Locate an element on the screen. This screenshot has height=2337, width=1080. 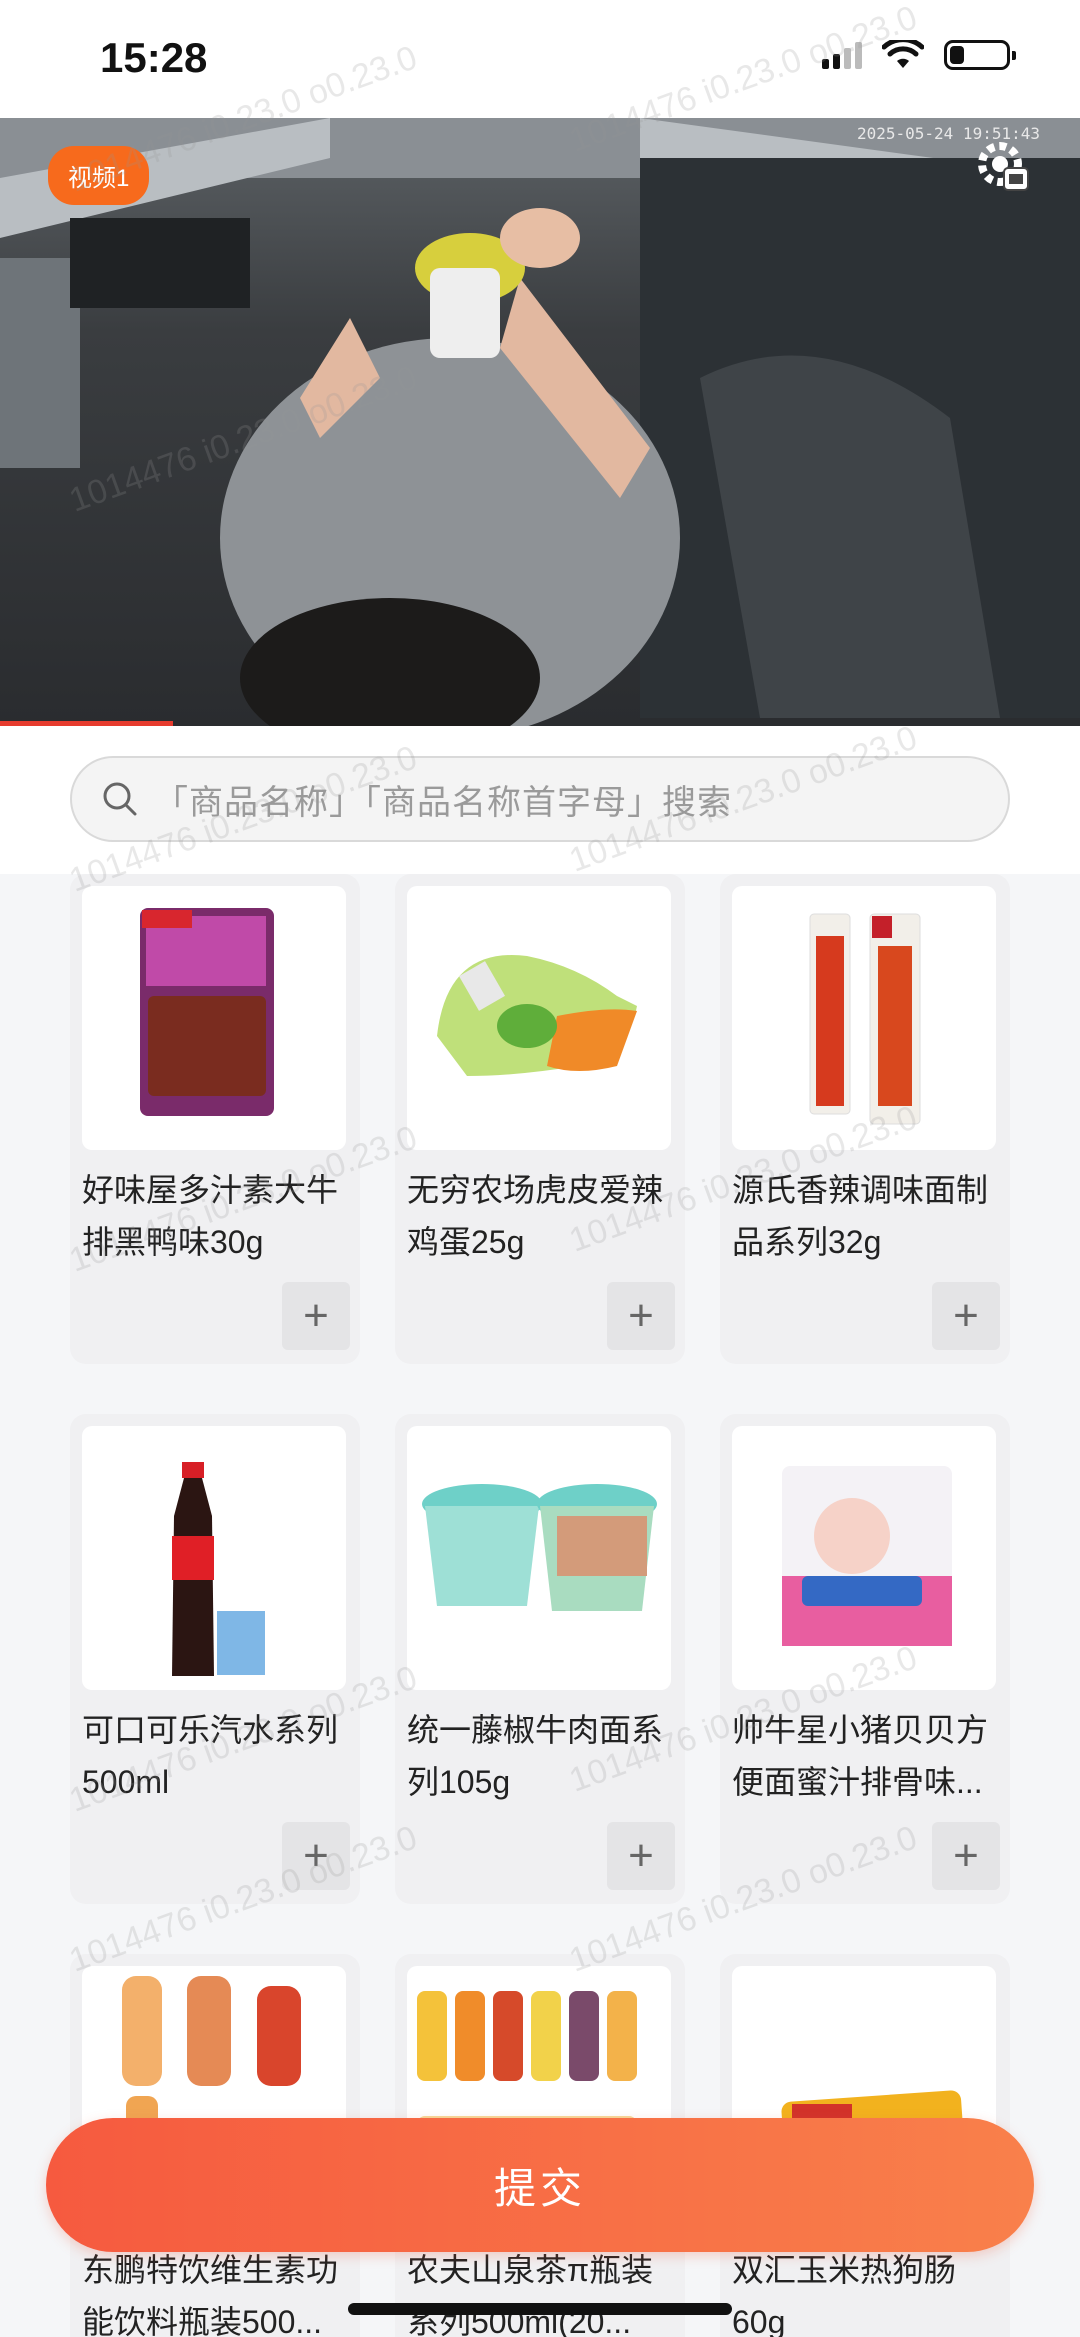
product-name: 可口可乐汽水系列500ml is located at coordinates (210, 1756).